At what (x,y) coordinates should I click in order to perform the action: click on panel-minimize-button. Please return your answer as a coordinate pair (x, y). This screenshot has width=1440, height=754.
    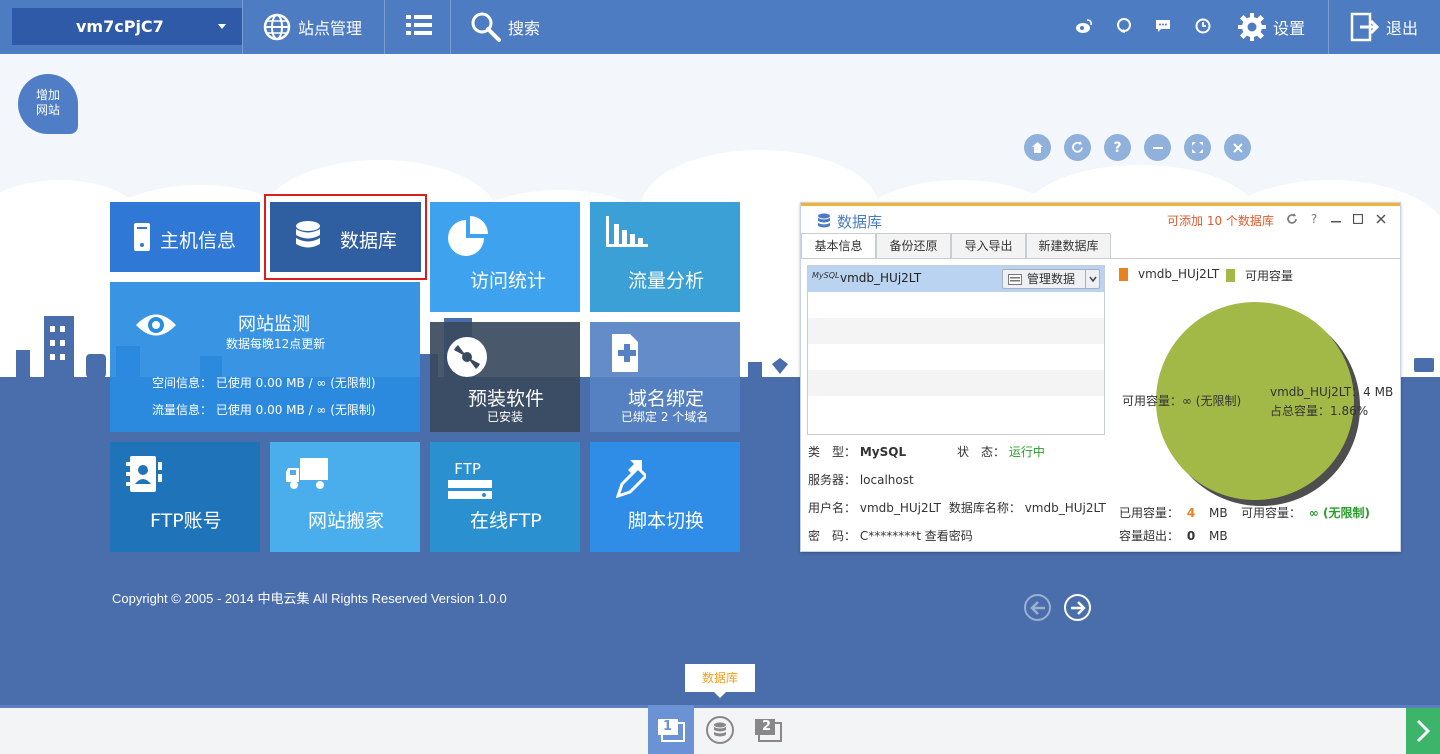
    Looking at the image, I should click on (1336, 219).